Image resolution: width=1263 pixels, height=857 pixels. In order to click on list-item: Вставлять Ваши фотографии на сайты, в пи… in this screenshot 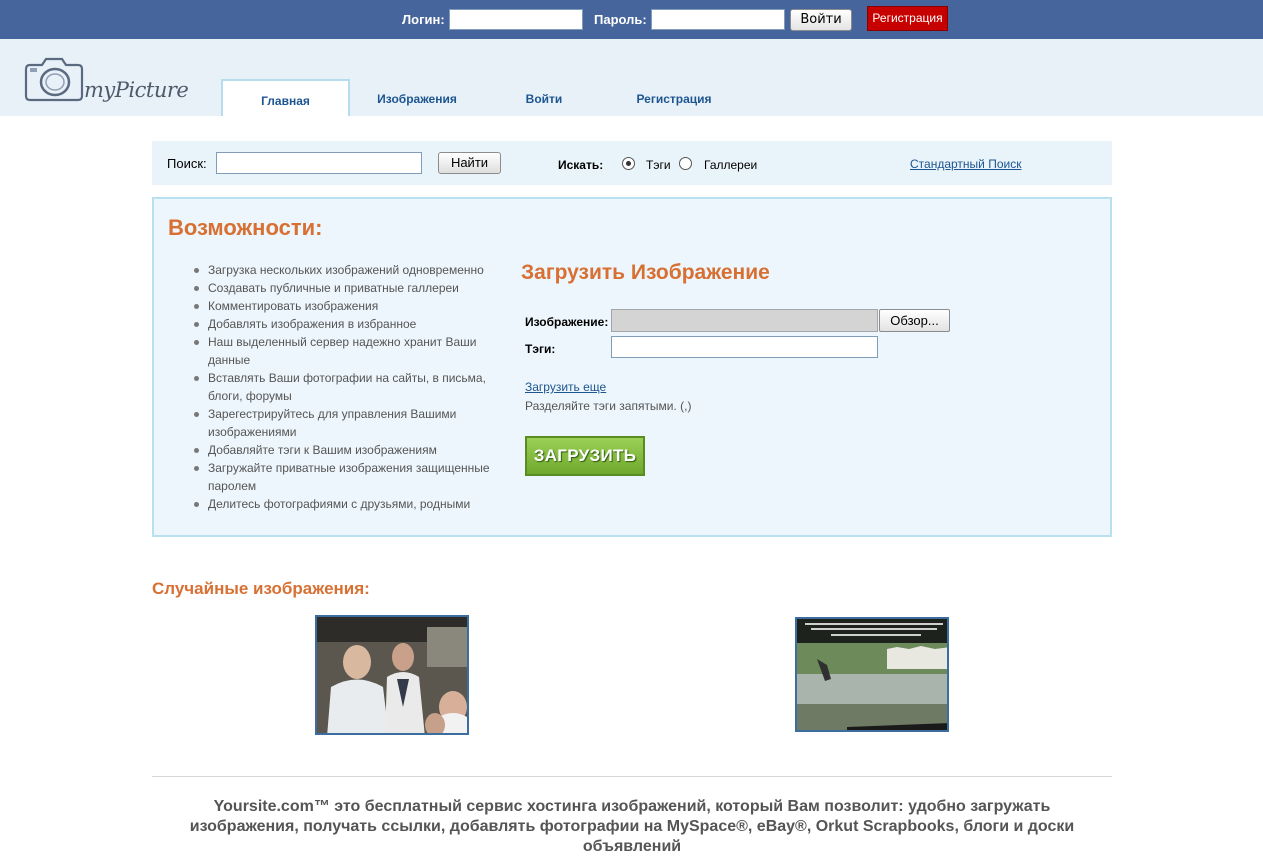, I will do `click(349, 387)`.